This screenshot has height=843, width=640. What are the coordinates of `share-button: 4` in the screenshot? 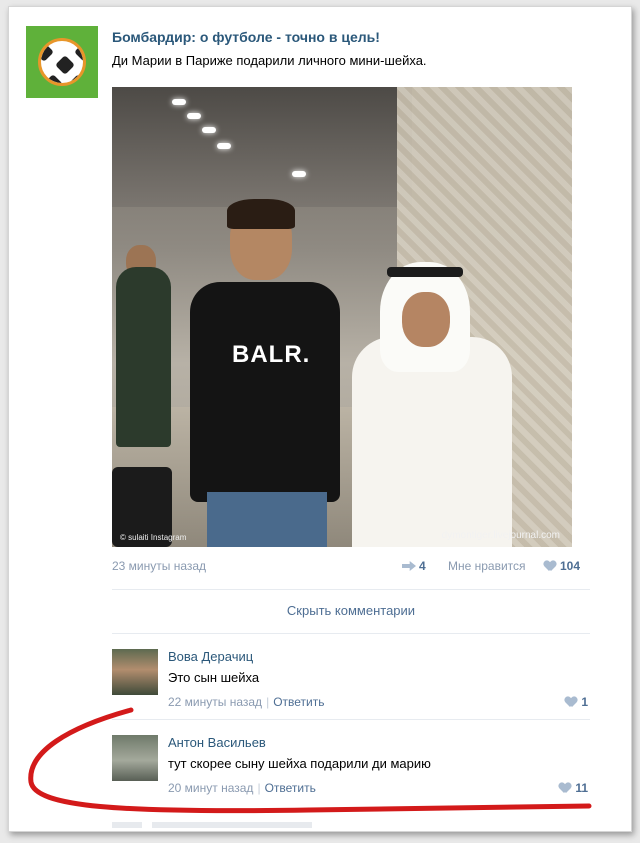 It's located at (414, 566).